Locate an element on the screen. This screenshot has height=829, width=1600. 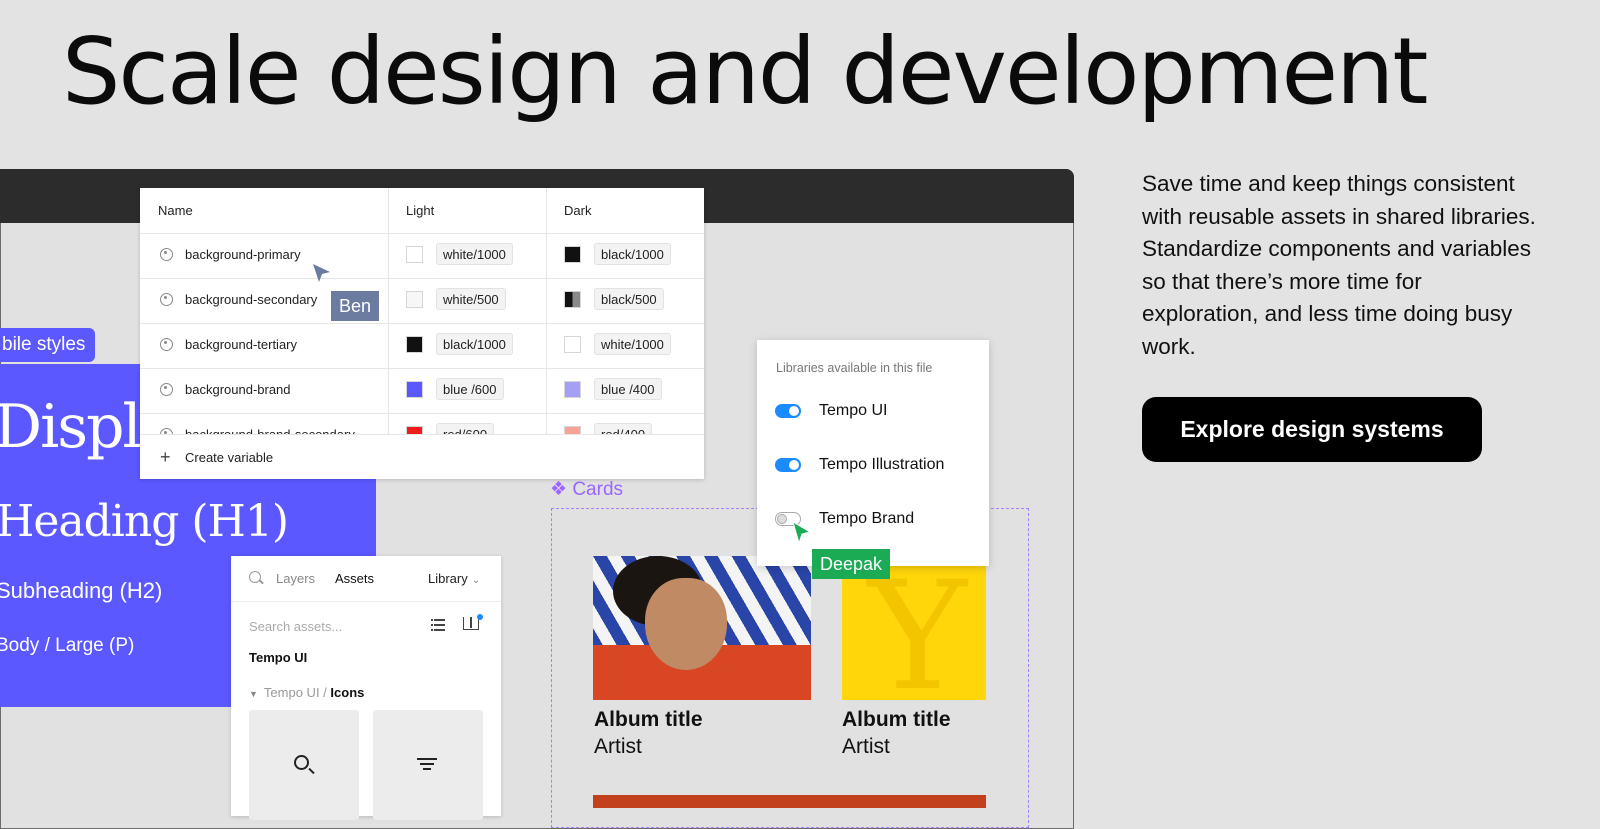
ben-cursor-icon is located at coordinates (321, 273).